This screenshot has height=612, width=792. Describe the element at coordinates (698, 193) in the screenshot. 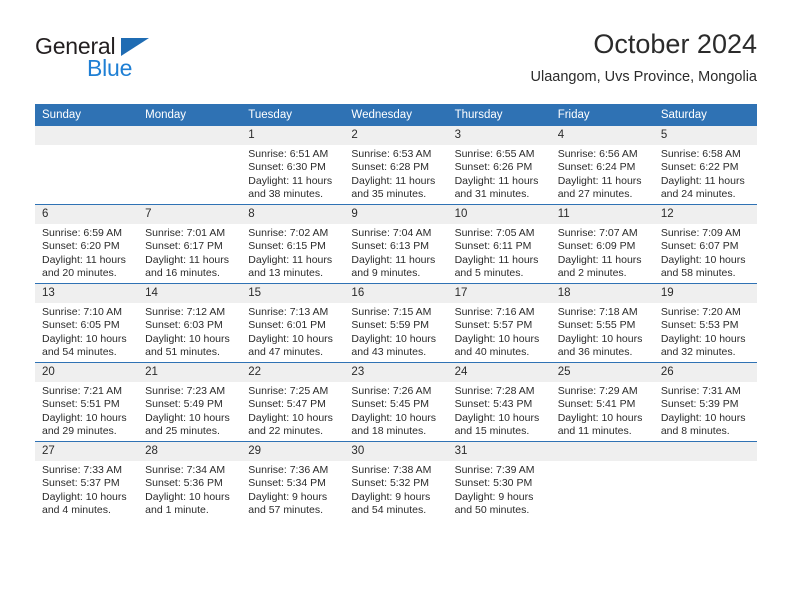

I see `daylight-text-line2: and 24 minutes.` at that location.